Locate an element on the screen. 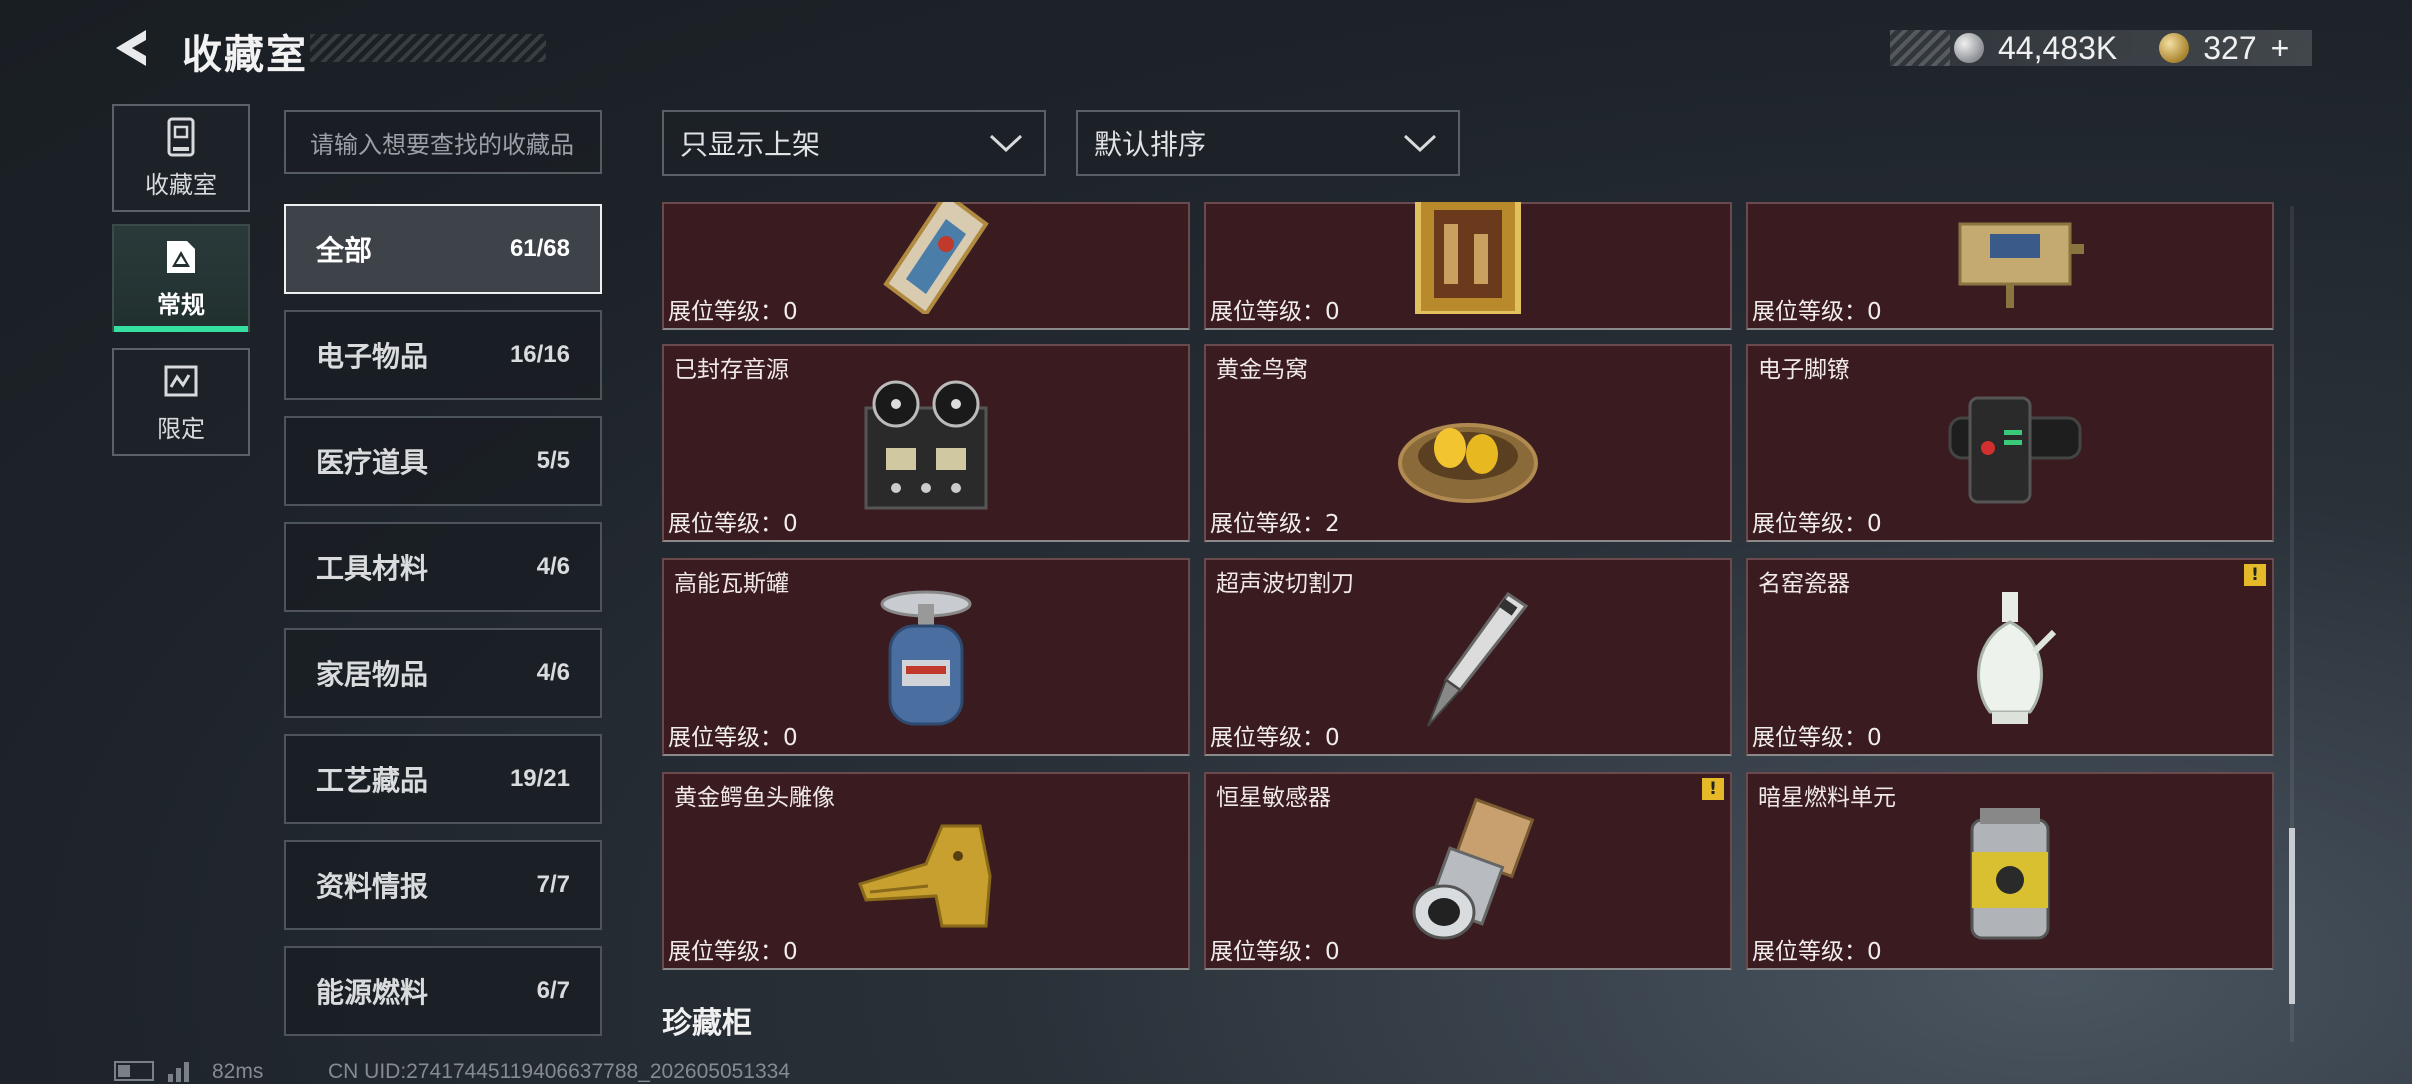  currency-bar: 44,483K 327 + is located at coordinates (2101, 48).